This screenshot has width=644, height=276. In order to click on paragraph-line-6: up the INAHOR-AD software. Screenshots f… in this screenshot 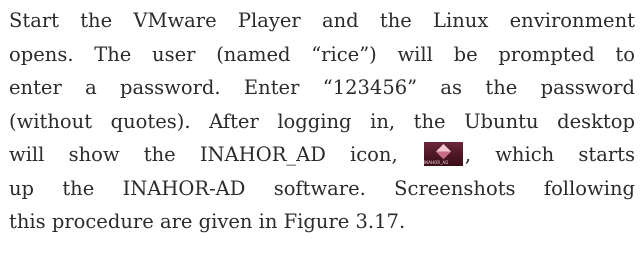, I will do `click(322, 188)`.